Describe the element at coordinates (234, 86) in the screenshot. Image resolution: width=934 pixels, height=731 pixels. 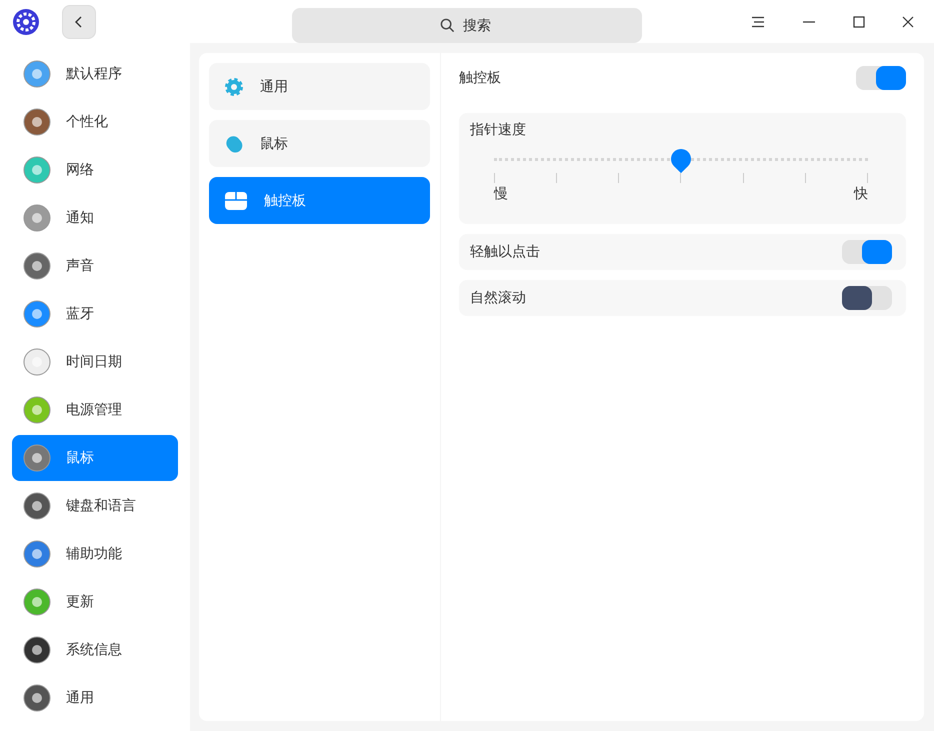
I see `gear-icon` at that location.